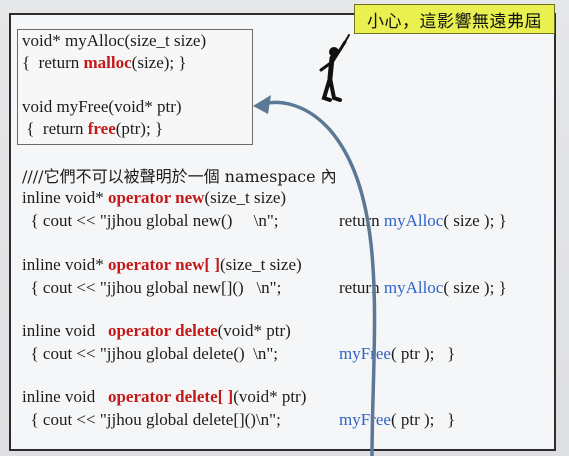 This screenshot has height=456, width=569. What do you see at coordinates (150, 220) in the screenshot?
I see `operator-new-body: { cout << "jjhou global new() \n";` at bounding box center [150, 220].